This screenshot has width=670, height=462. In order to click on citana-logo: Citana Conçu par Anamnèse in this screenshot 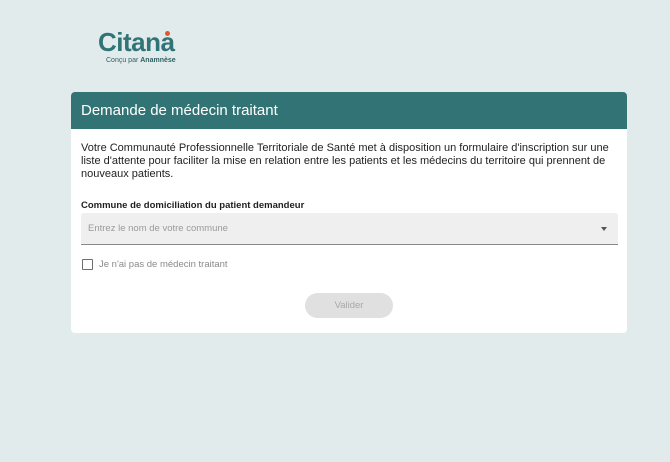, I will do `click(148, 48)`.